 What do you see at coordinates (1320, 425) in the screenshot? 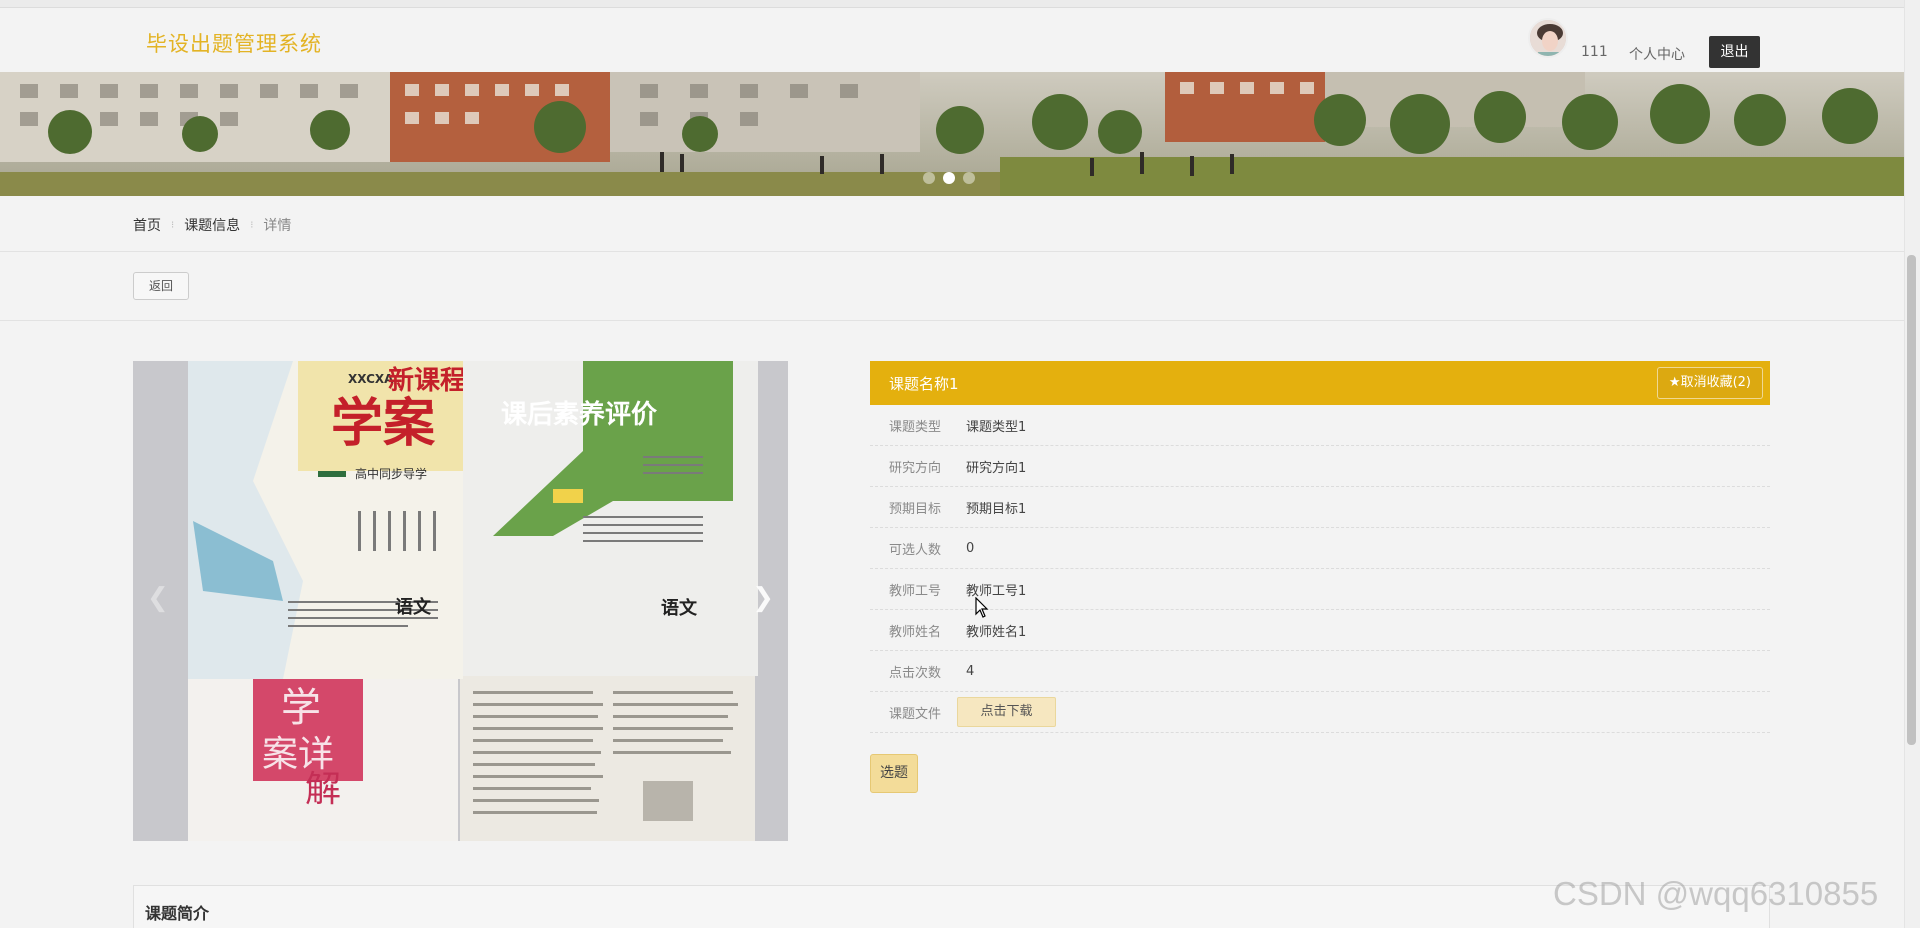
I see `field-row-topic-type: 课题类型 课题类型1` at bounding box center [1320, 425].